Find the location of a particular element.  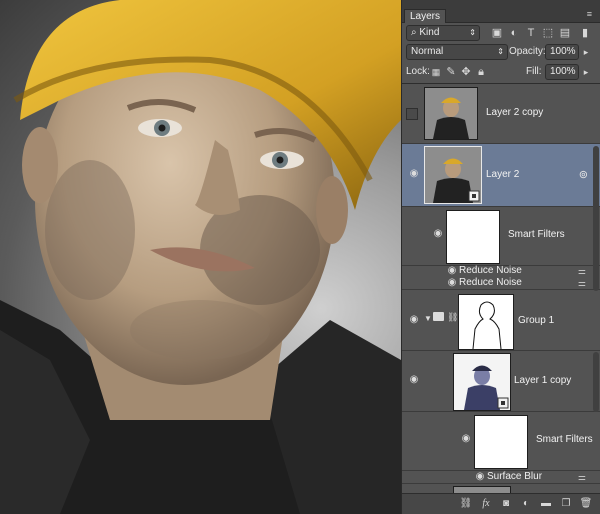

layer-row-layer-1-copy: ◉ Layer 1 copy is located at coordinates (501, 381).